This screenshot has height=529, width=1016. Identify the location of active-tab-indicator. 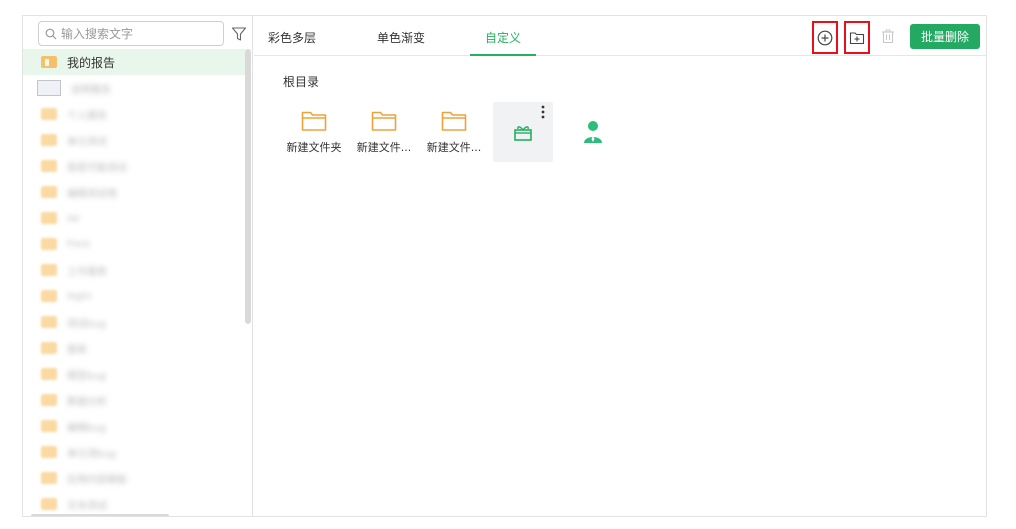
(503, 55).